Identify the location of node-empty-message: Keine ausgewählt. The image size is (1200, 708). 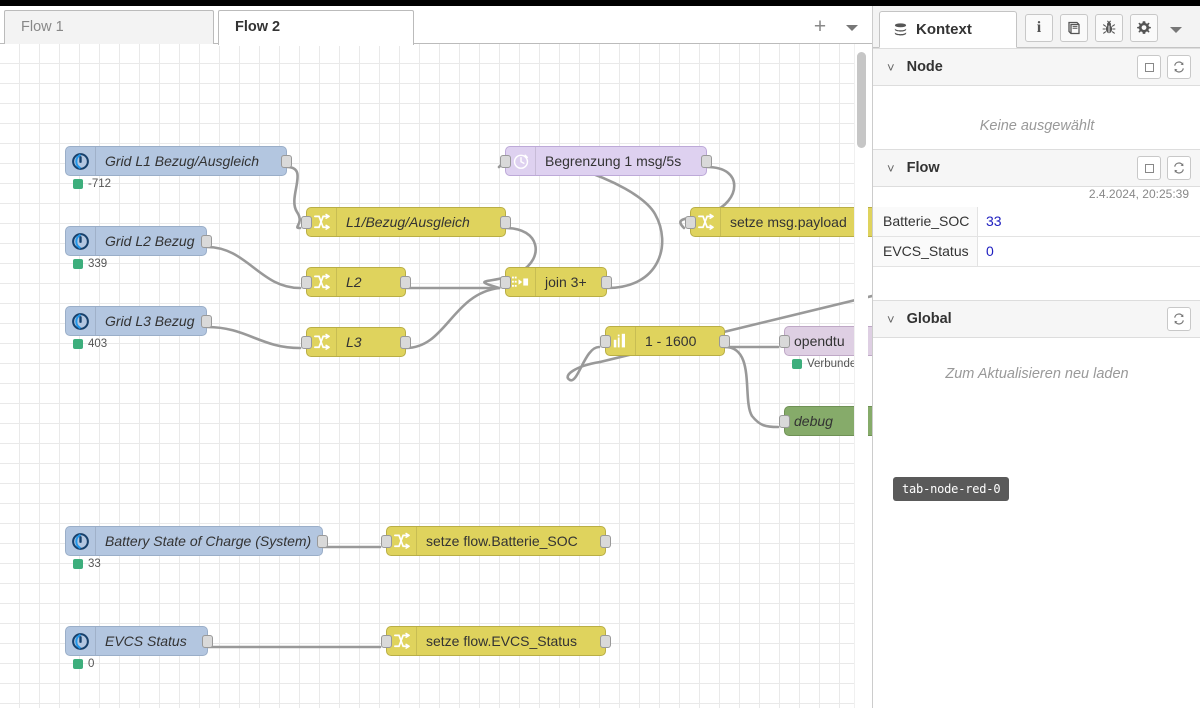
(1037, 126).